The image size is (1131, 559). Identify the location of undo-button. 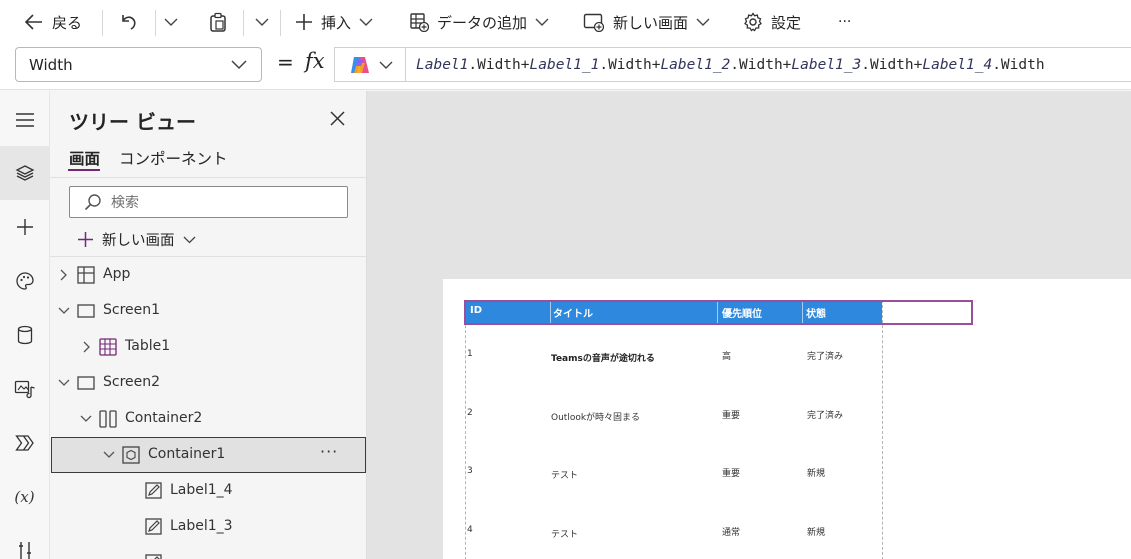
(129, 22).